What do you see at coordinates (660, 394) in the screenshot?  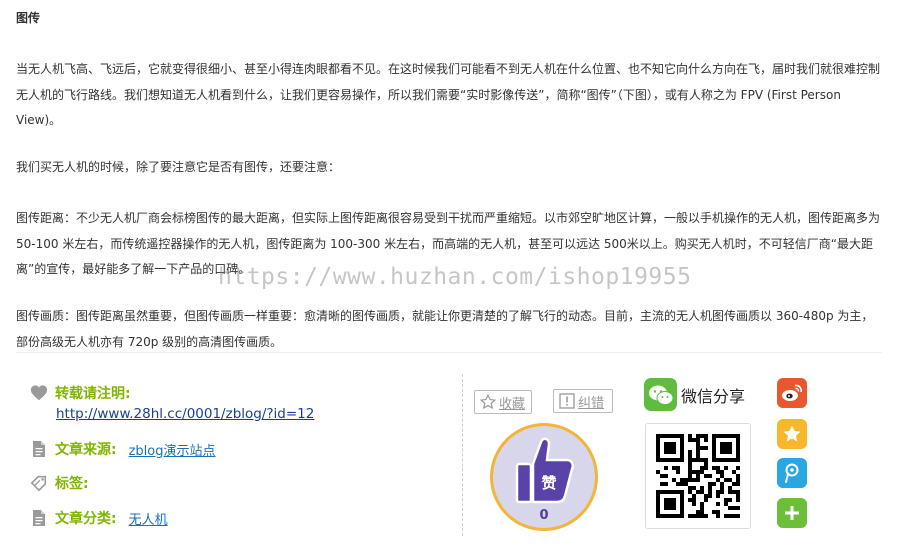 I see `wechat-icon` at bounding box center [660, 394].